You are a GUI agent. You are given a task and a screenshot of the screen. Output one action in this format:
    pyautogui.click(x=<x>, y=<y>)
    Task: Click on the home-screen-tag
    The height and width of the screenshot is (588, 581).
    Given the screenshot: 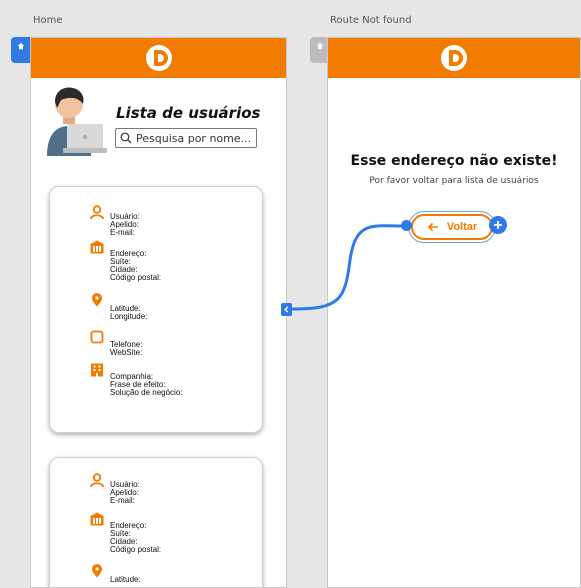 What is the action you would take?
    pyautogui.click(x=21, y=50)
    